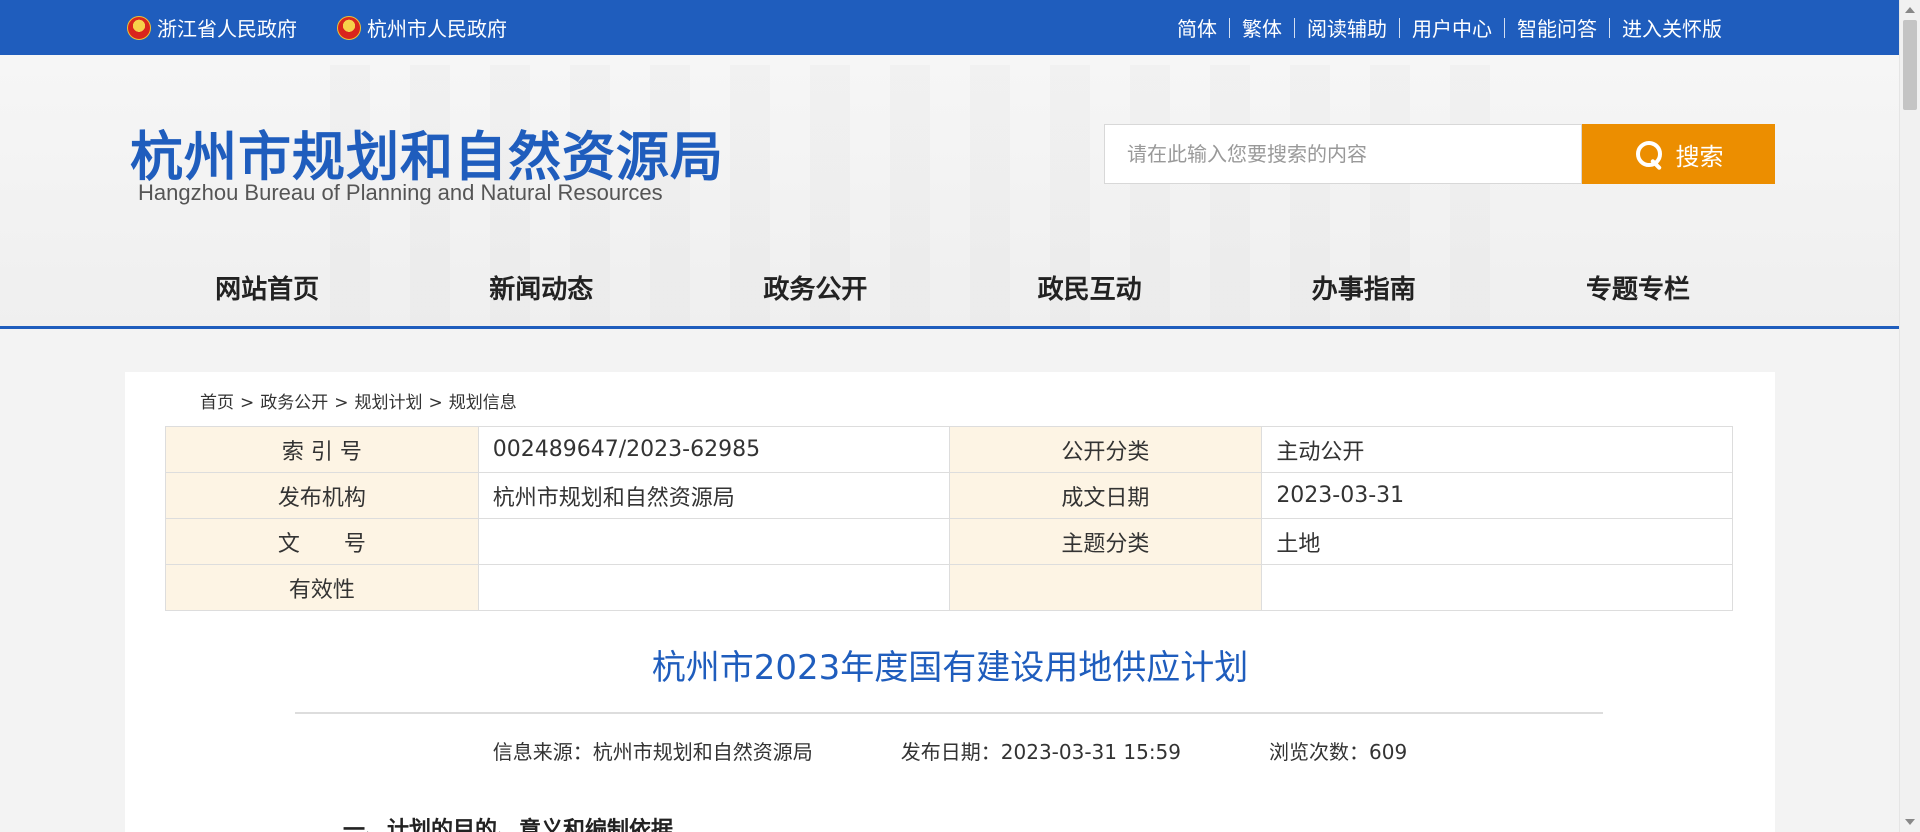 The width and height of the screenshot is (1920, 832). Describe the element at coordinates (950, 668) in the screenshot. I see `article-title: 杭州市2023年度国有建设用地供应计划` at that location.